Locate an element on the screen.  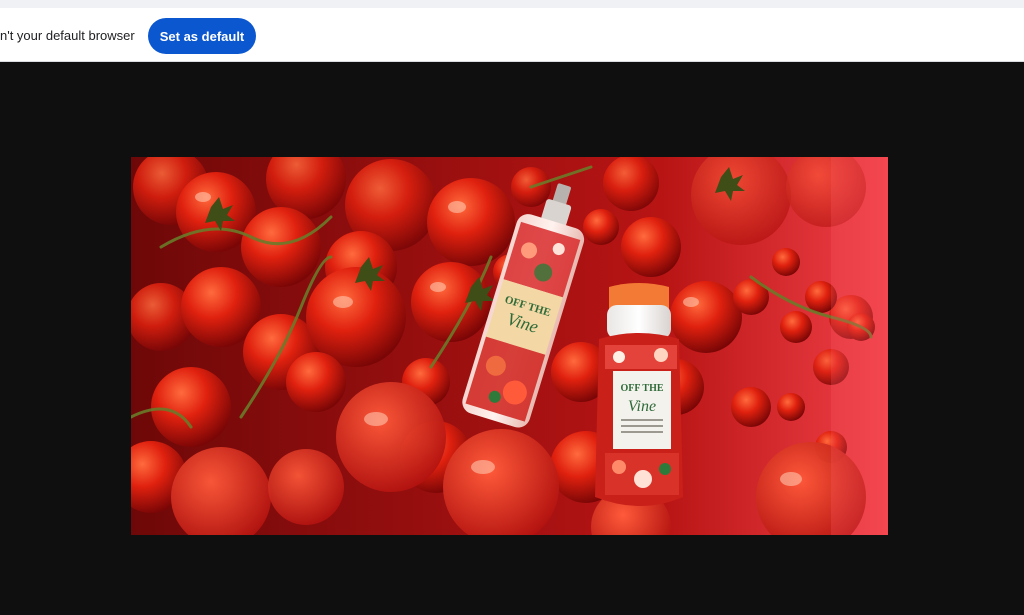
svg-text: OFF THE is located at coordinates (641, 388).